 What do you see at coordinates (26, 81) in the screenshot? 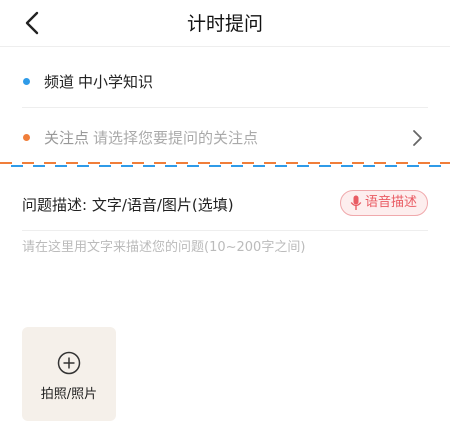
I see `channel-dot` at bounding box center [26, 81].